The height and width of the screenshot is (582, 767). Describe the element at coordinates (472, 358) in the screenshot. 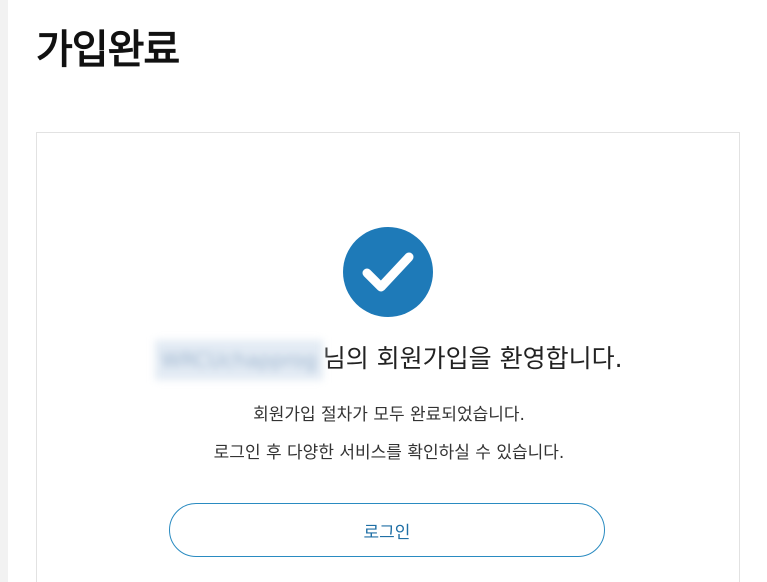

I see `welcome-suffix: 님의 회원가입을 환영합니다.` at that location.